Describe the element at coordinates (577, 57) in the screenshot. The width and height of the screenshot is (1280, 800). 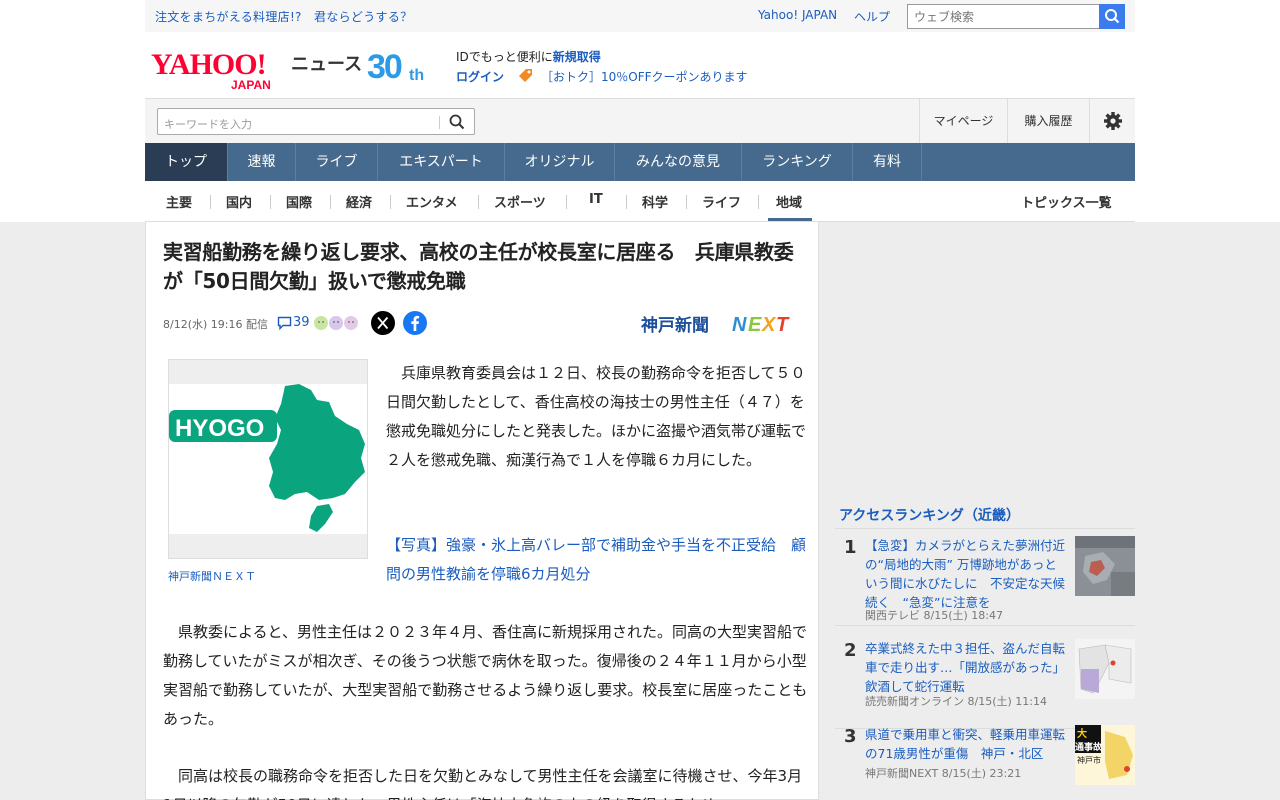
I see `signup-link: 新規取得` at that location.